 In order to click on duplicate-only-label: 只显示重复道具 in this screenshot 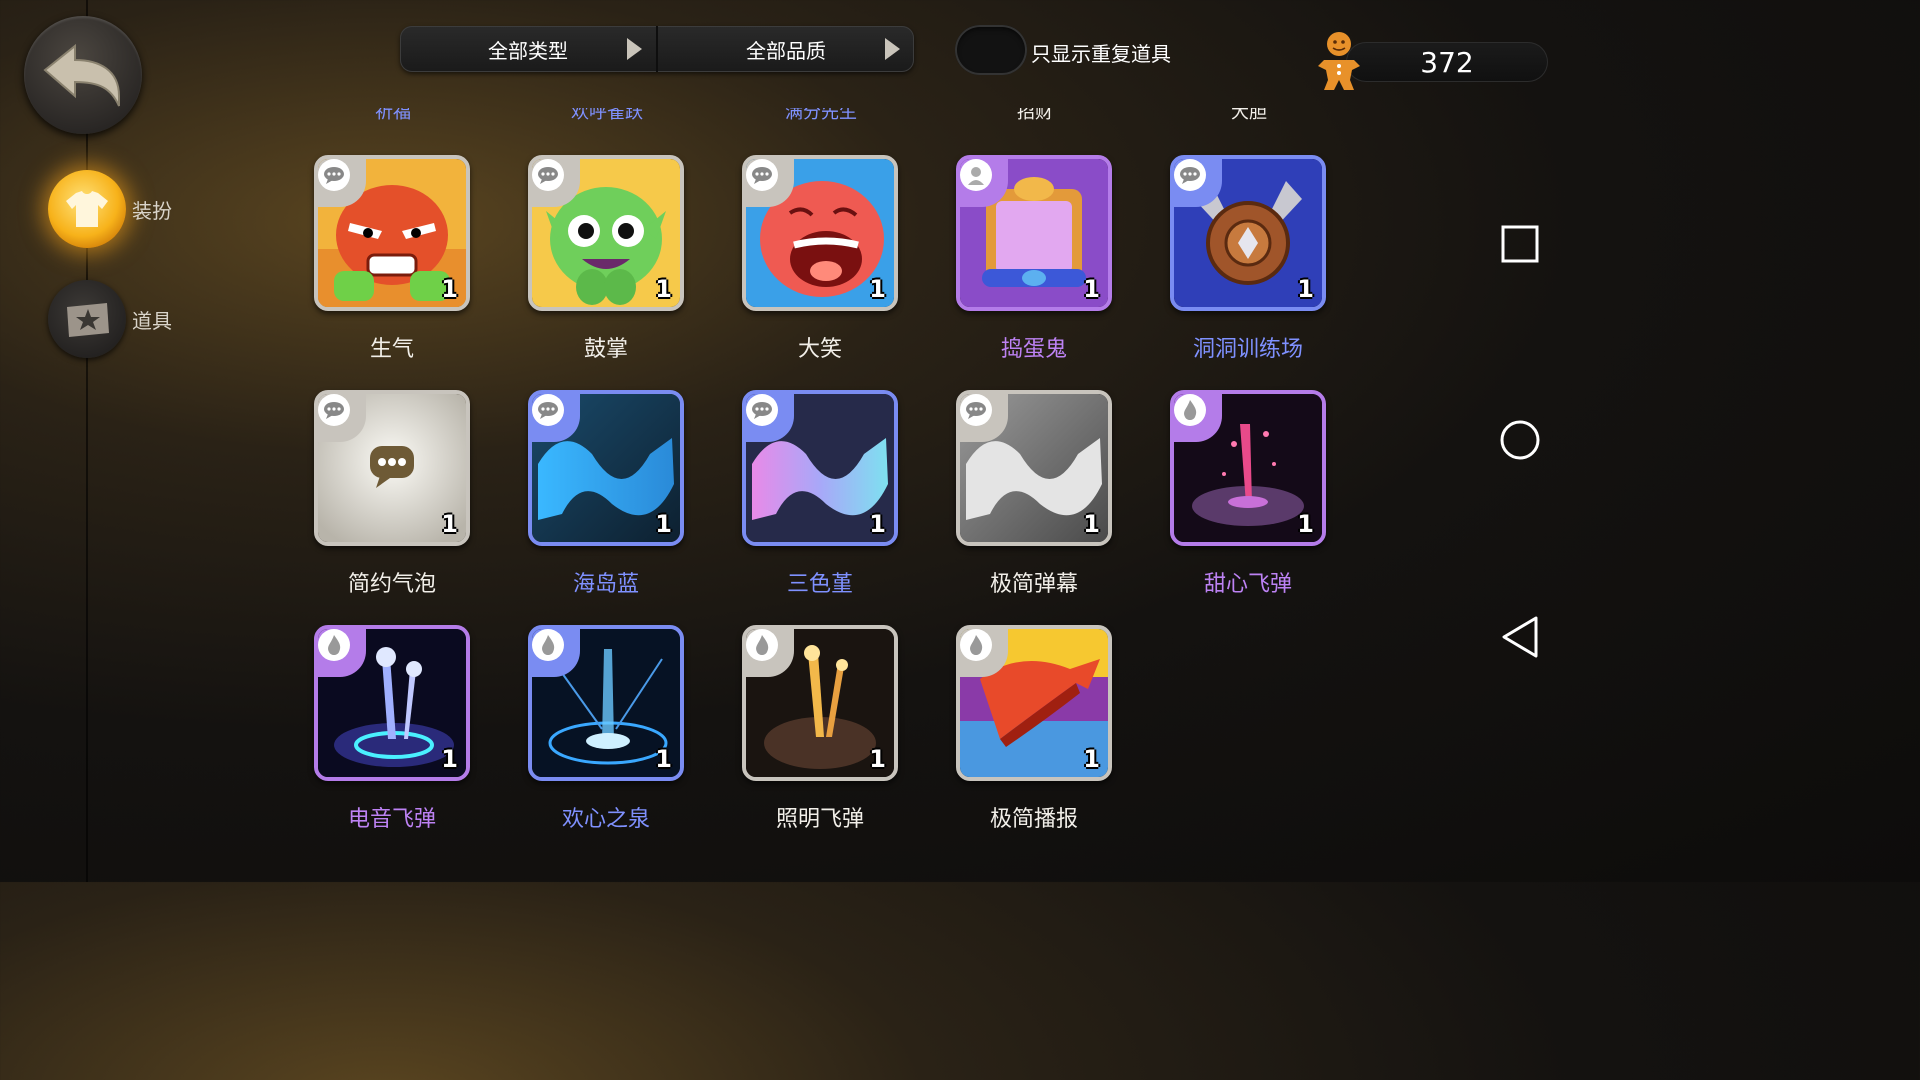, I will do `click(1101, 54)`.